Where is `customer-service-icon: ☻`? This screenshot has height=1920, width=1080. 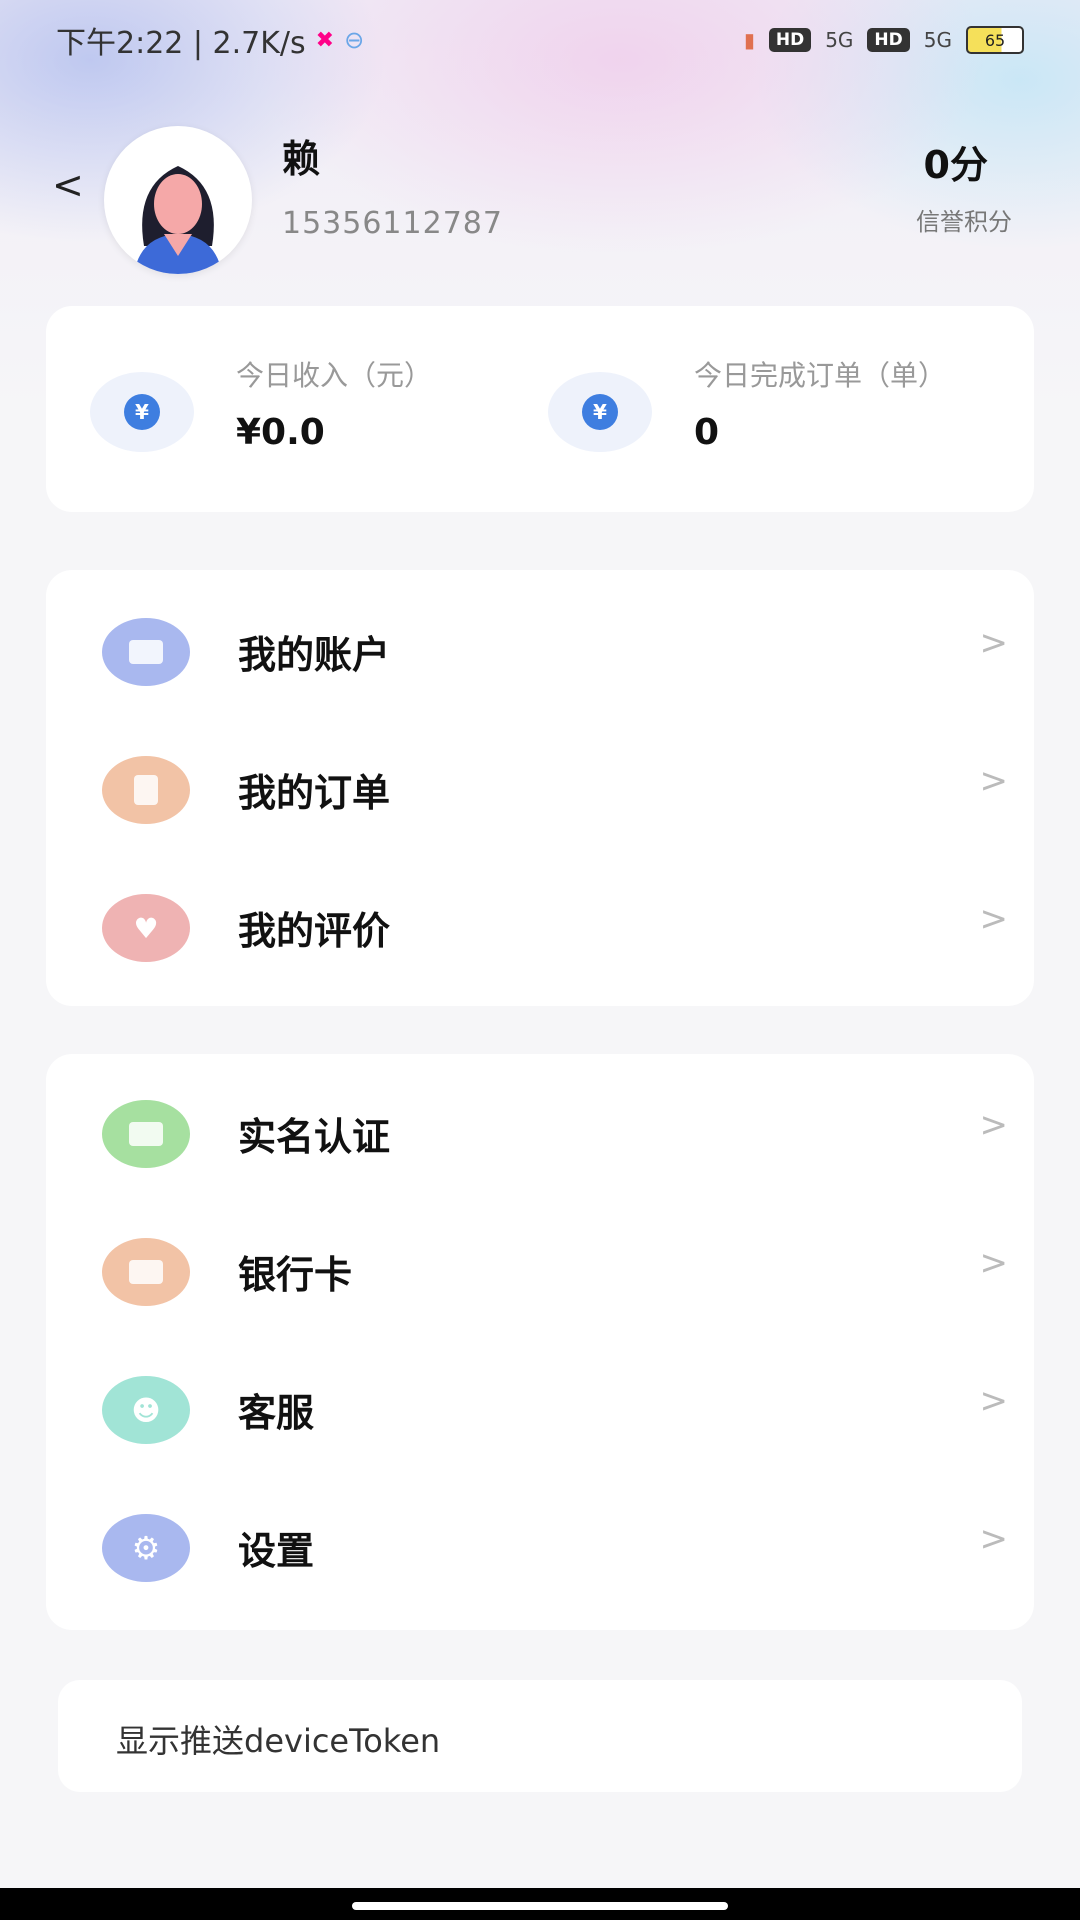 customer-service-icon: ☻ is located at coordinates (146, 1410).